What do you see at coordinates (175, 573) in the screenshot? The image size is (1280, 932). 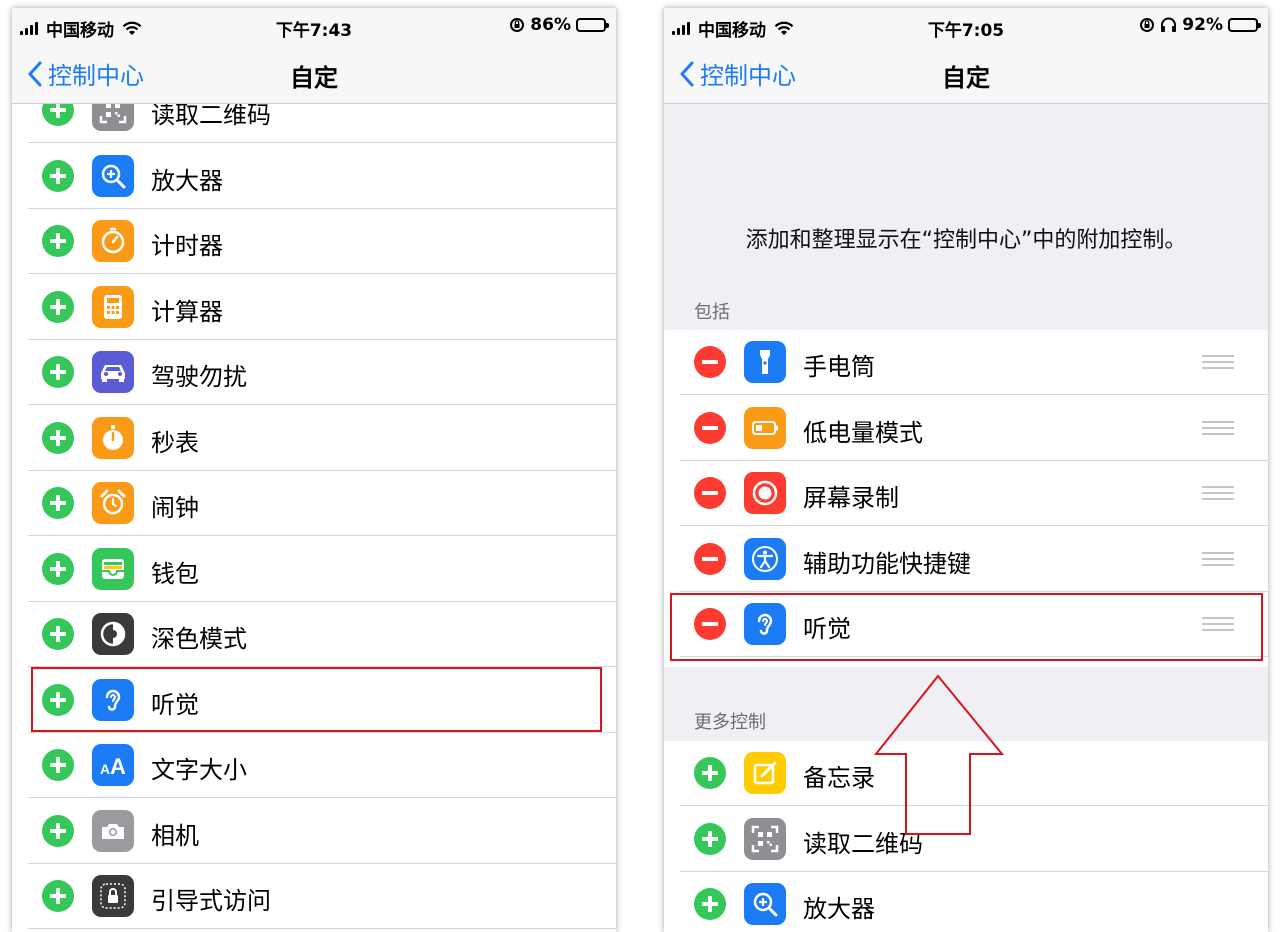 I see `control-label: 钱包` at bounding box center [175, 573].